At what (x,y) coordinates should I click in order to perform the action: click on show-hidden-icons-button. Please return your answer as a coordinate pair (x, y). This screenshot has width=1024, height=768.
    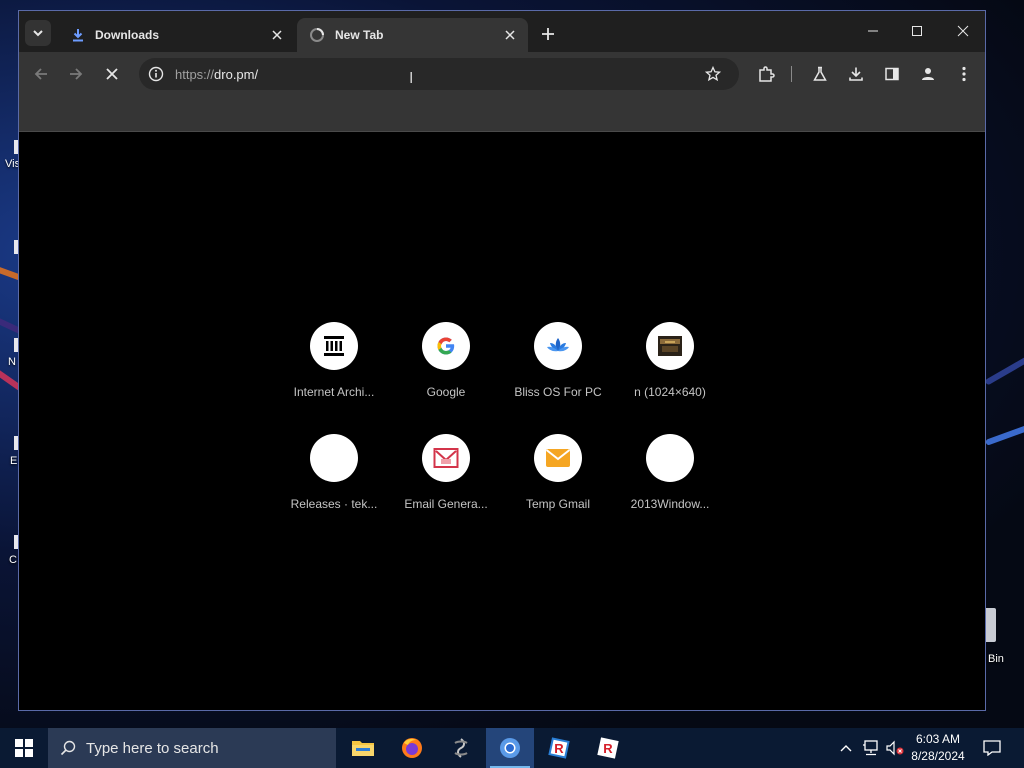
    Looking at the image, I should click on (846, 748).